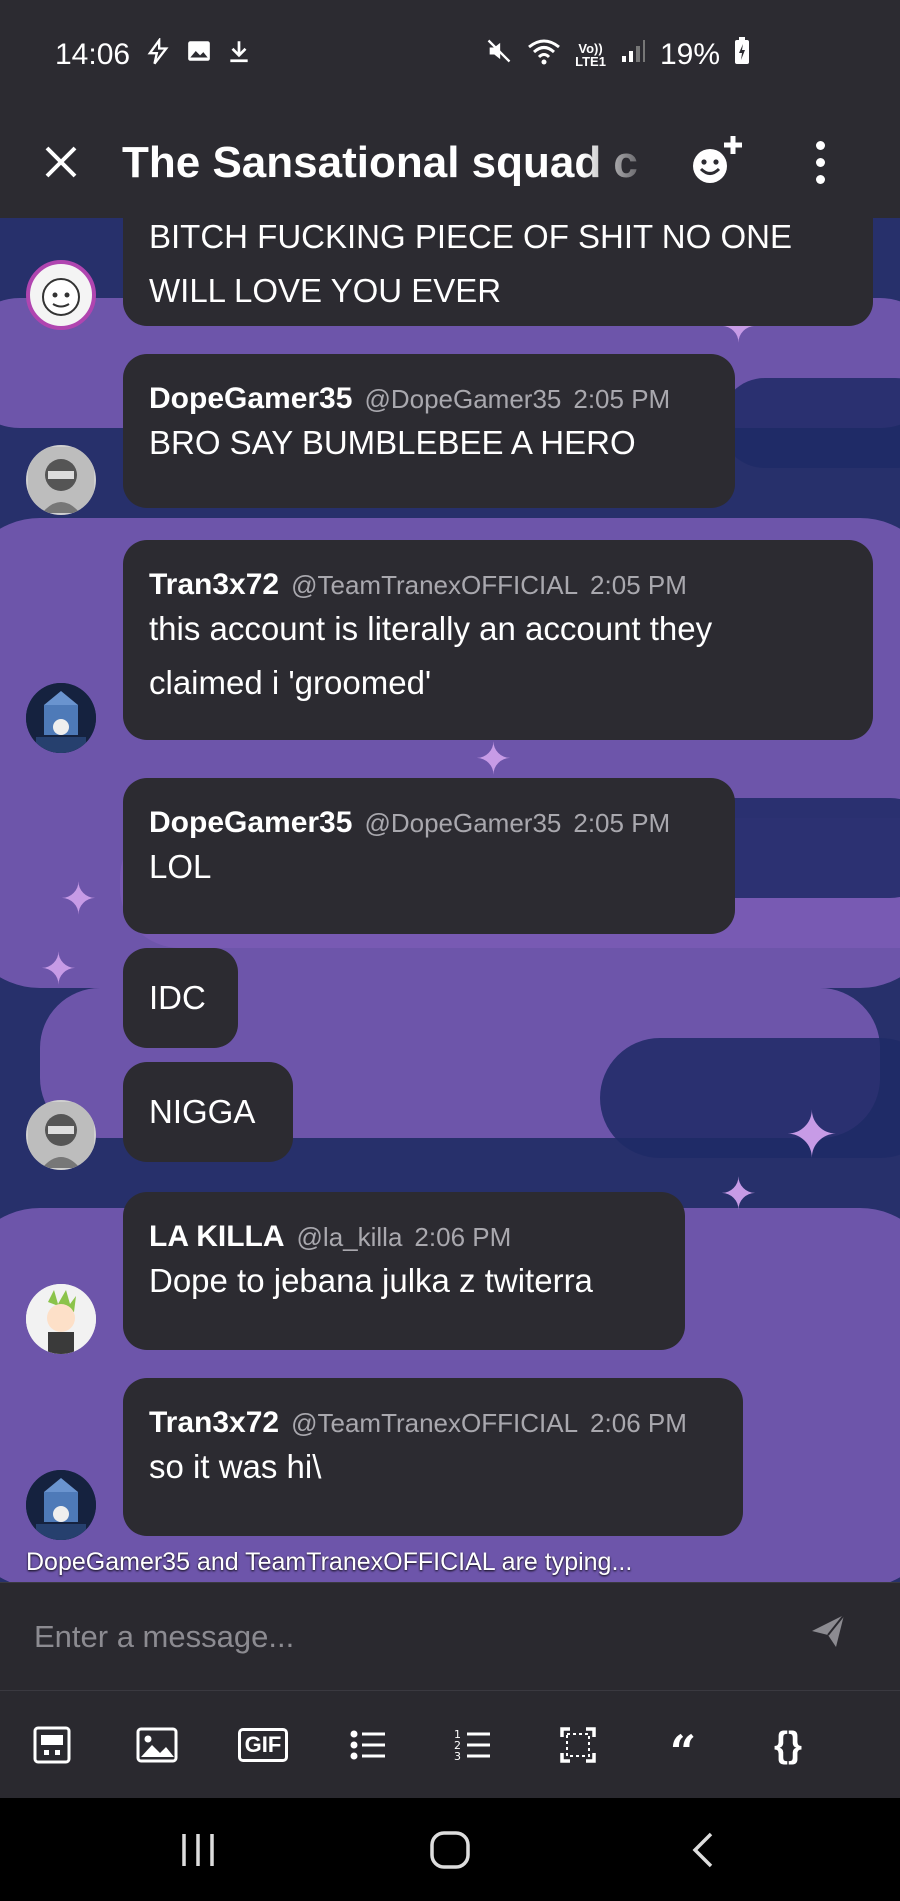 This screenshot has height=1901, width=900. Describe the element at coordinates (683, 1748) in the screenshot. I see `quote-icon: “` at that location.